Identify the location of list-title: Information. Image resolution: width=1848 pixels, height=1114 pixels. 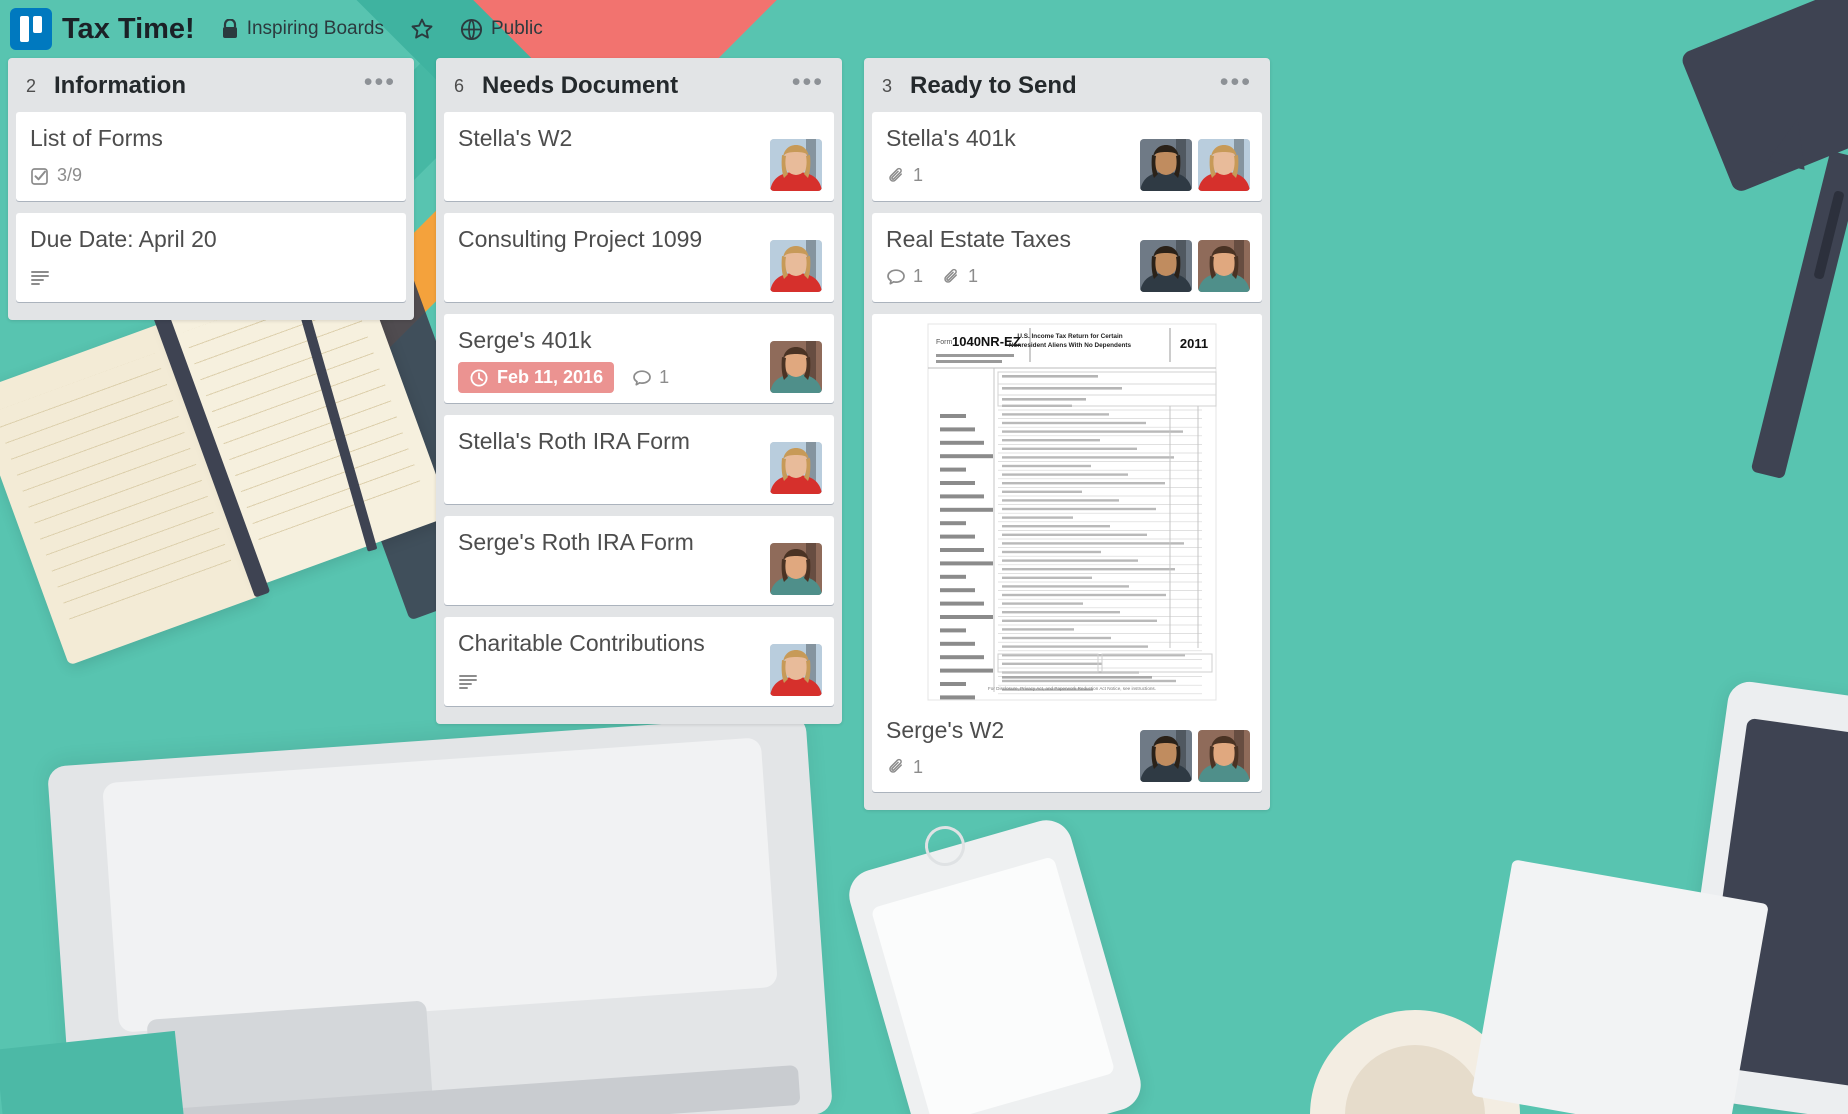
(120, 86).